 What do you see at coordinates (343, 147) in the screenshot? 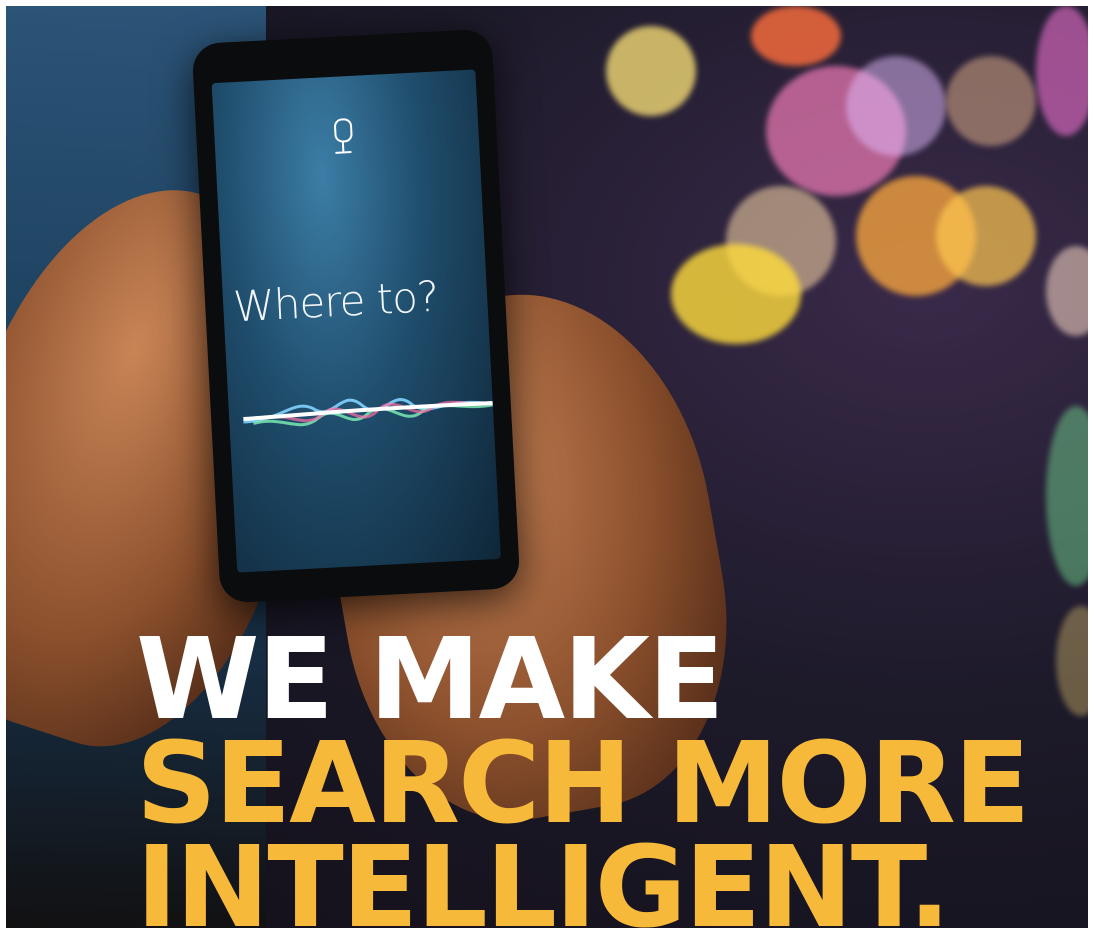
I see `microphone-icon-stem` at bounding box center [343, 147].